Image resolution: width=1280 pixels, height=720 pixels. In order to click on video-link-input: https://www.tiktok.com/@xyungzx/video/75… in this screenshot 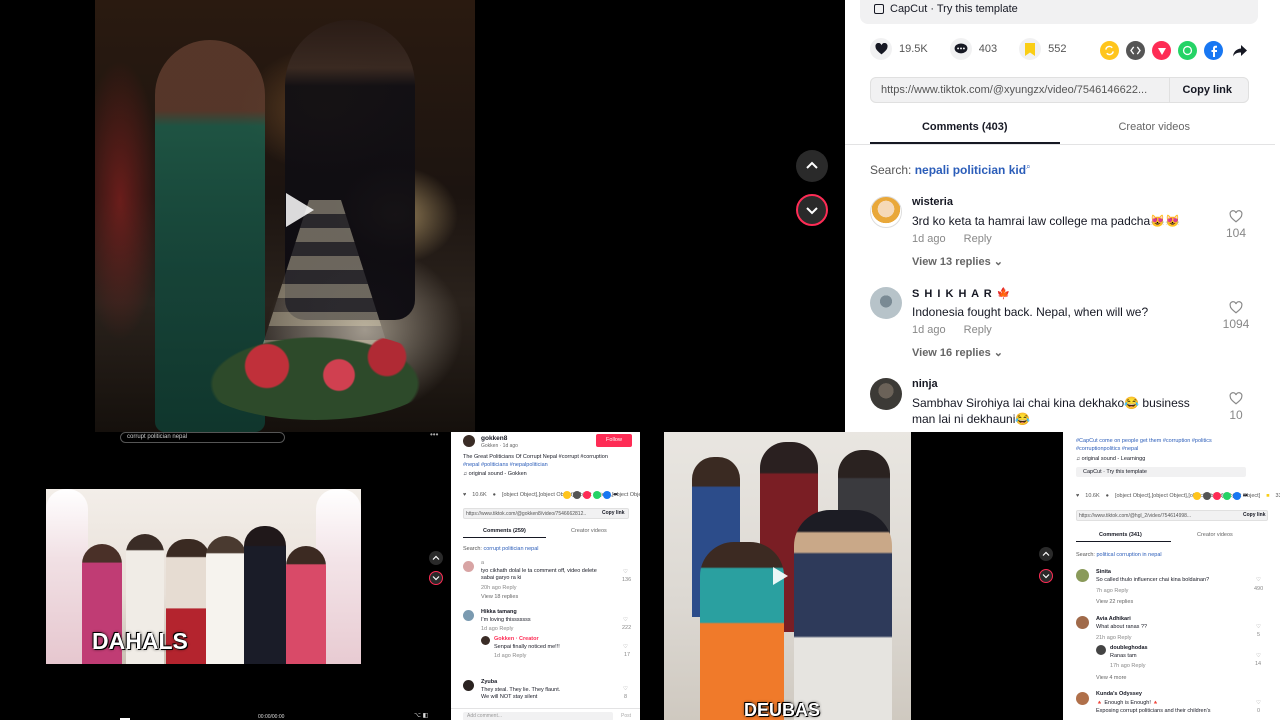, I will do `click(1020, 90)`.